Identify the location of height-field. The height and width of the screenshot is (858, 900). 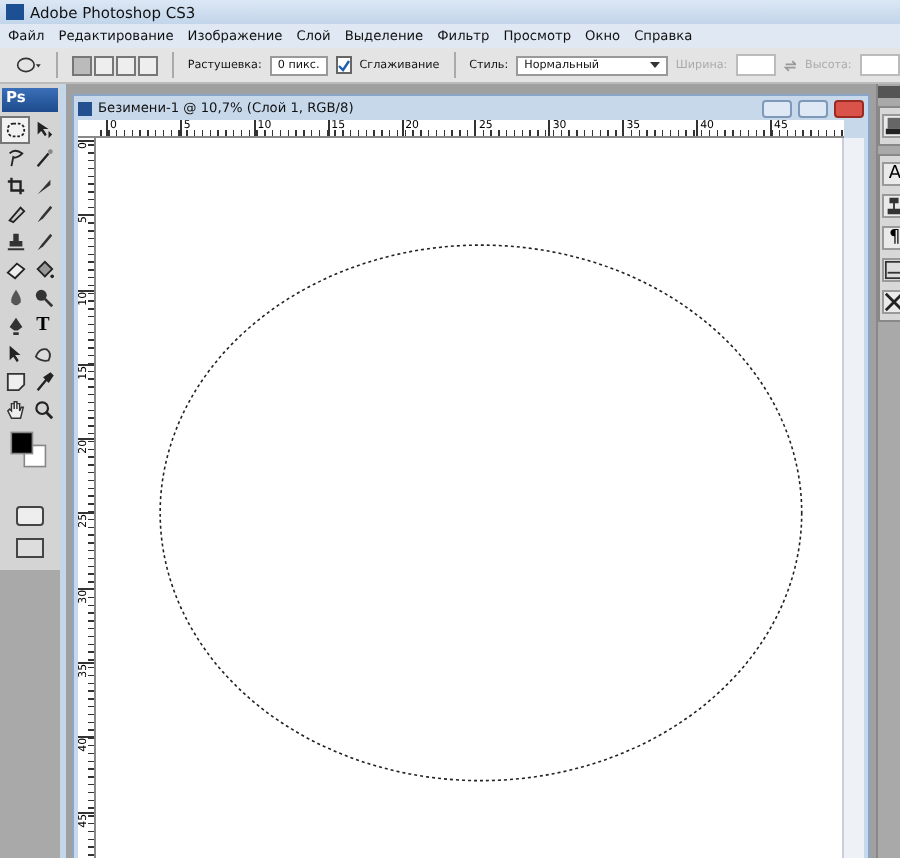
(879, 65).